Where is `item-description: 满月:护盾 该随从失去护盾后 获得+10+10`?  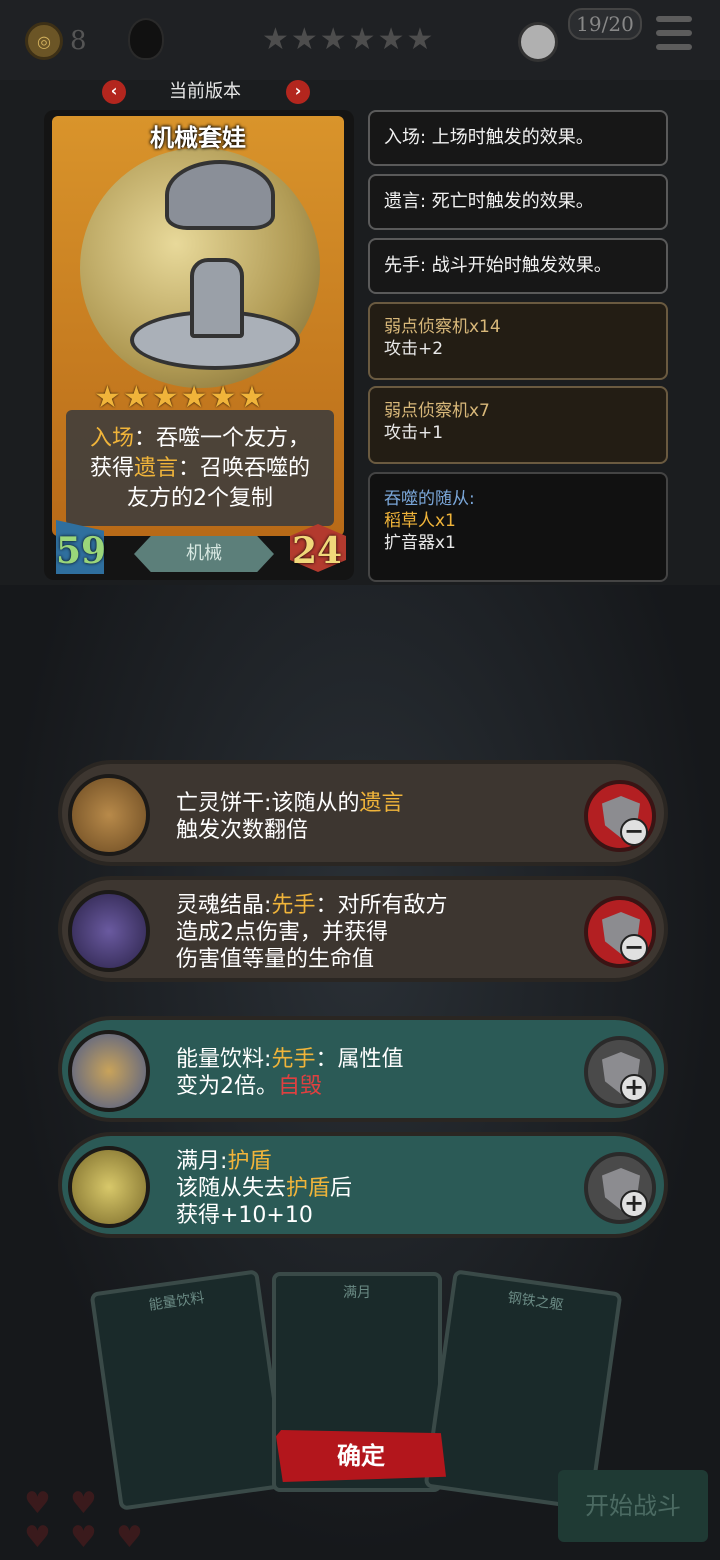 item-description: 满月:护盾 该随从失去护盾后 获得+10+10 is located at coordinates (264, 1188).